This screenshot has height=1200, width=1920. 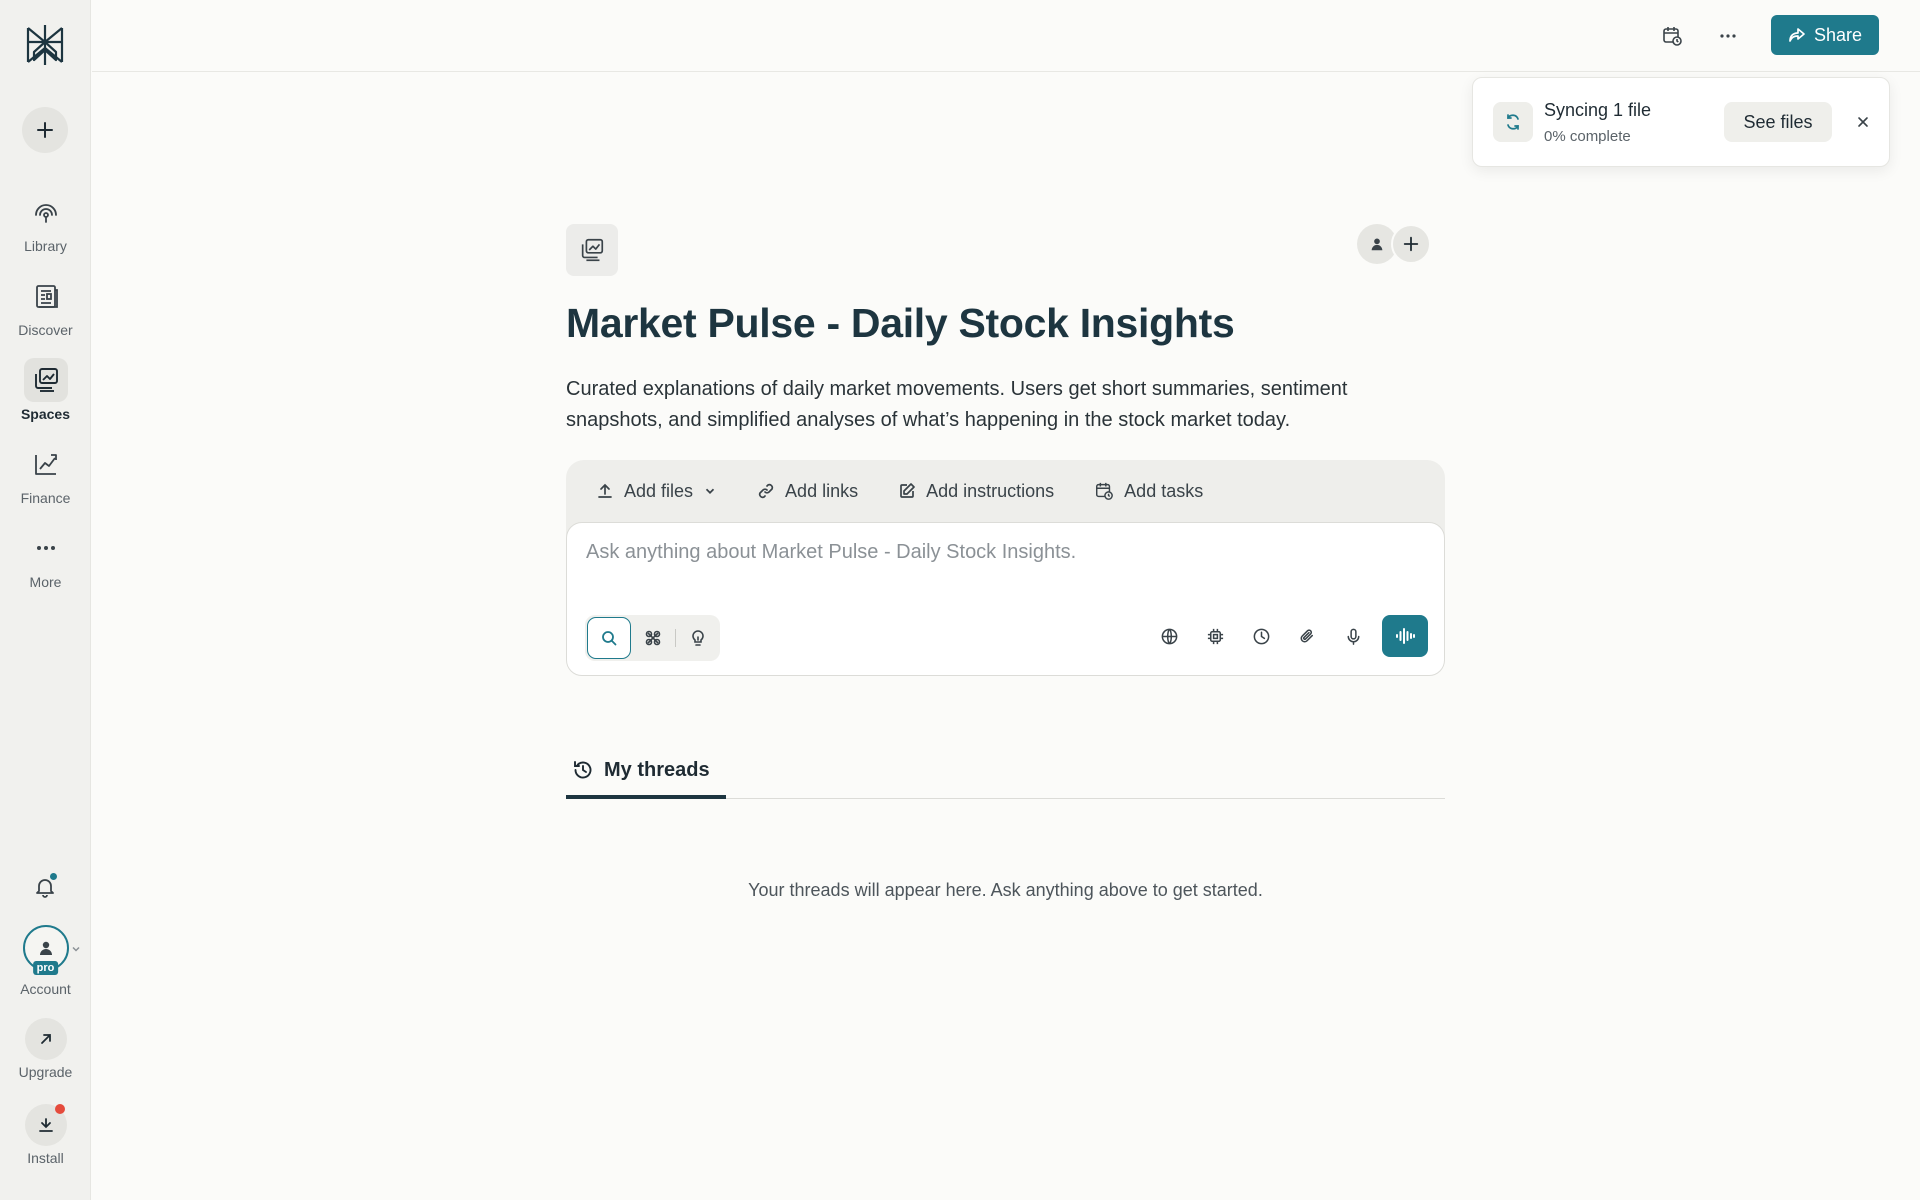 I want to click on sidebar-item-spaces: Spaces, so click(x=45, y=390).